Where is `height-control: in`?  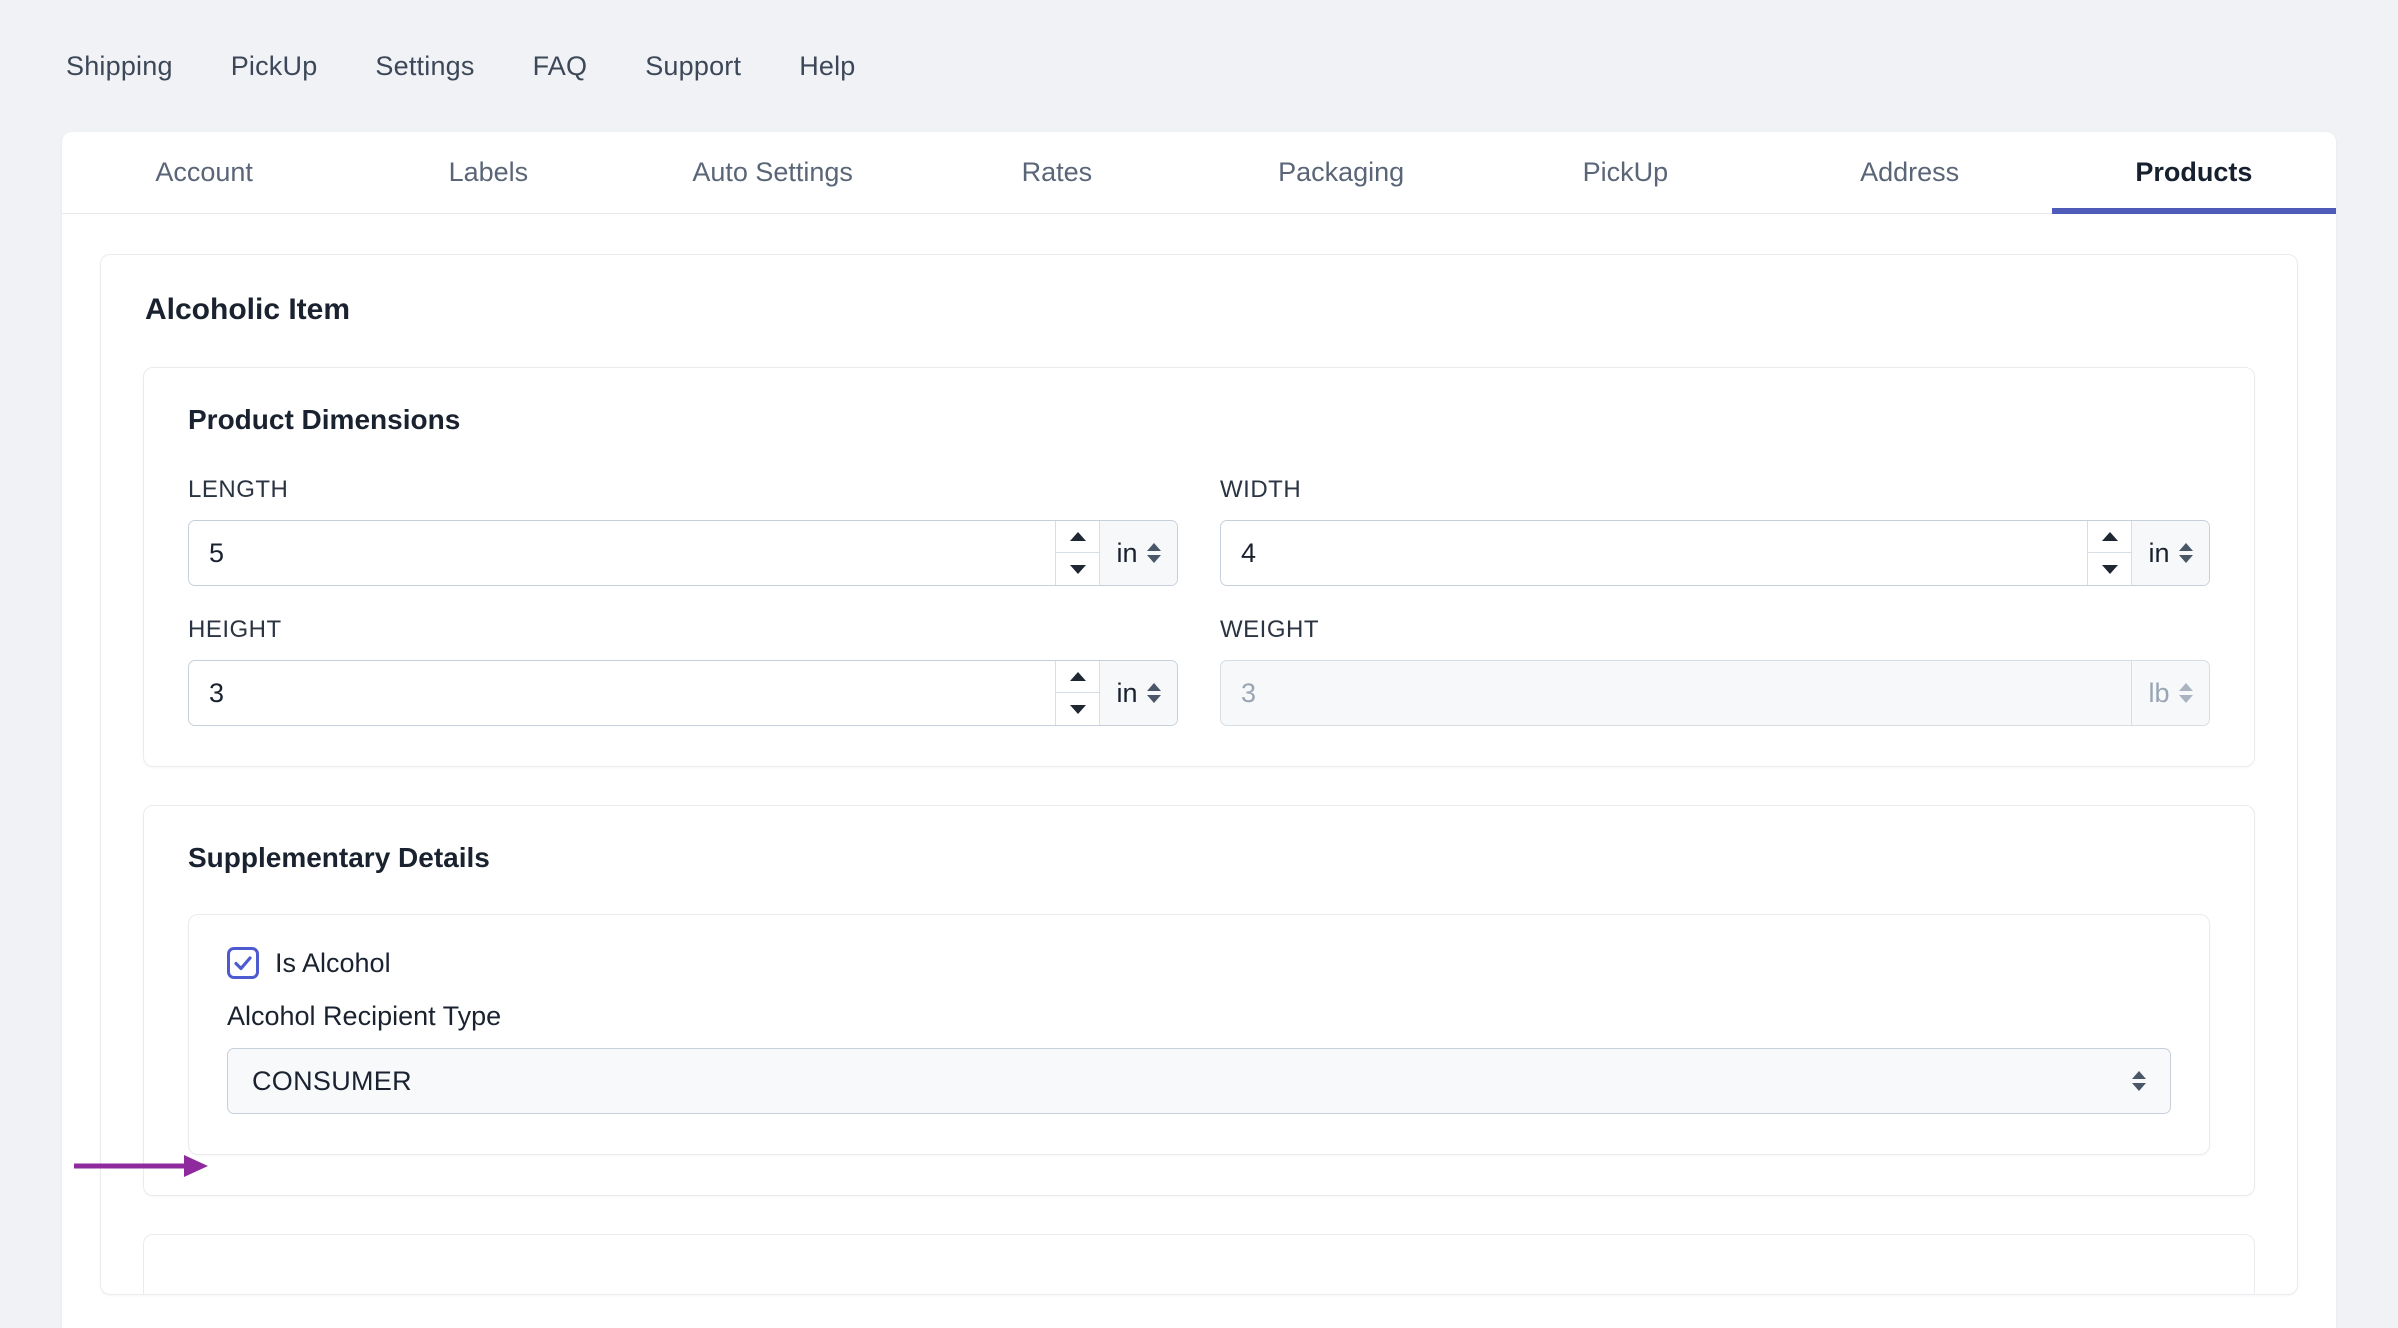 height-control: in is located at coordinates (683, 693).